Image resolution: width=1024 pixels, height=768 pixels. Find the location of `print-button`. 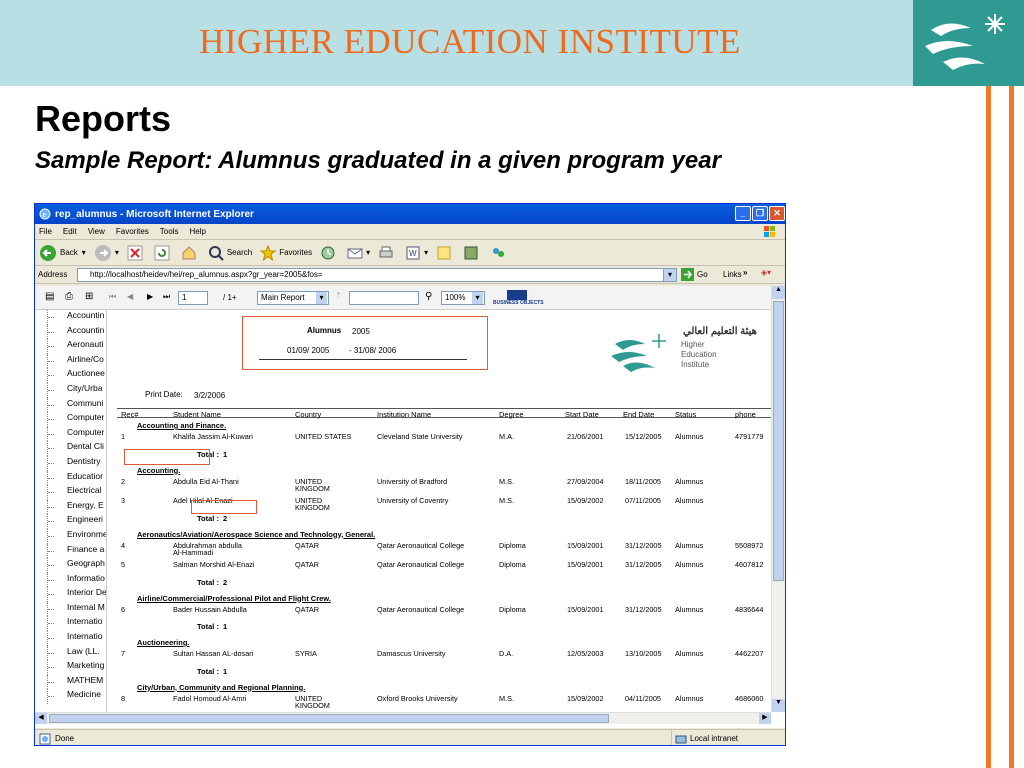

print-button is located at coordinates (387, 253).